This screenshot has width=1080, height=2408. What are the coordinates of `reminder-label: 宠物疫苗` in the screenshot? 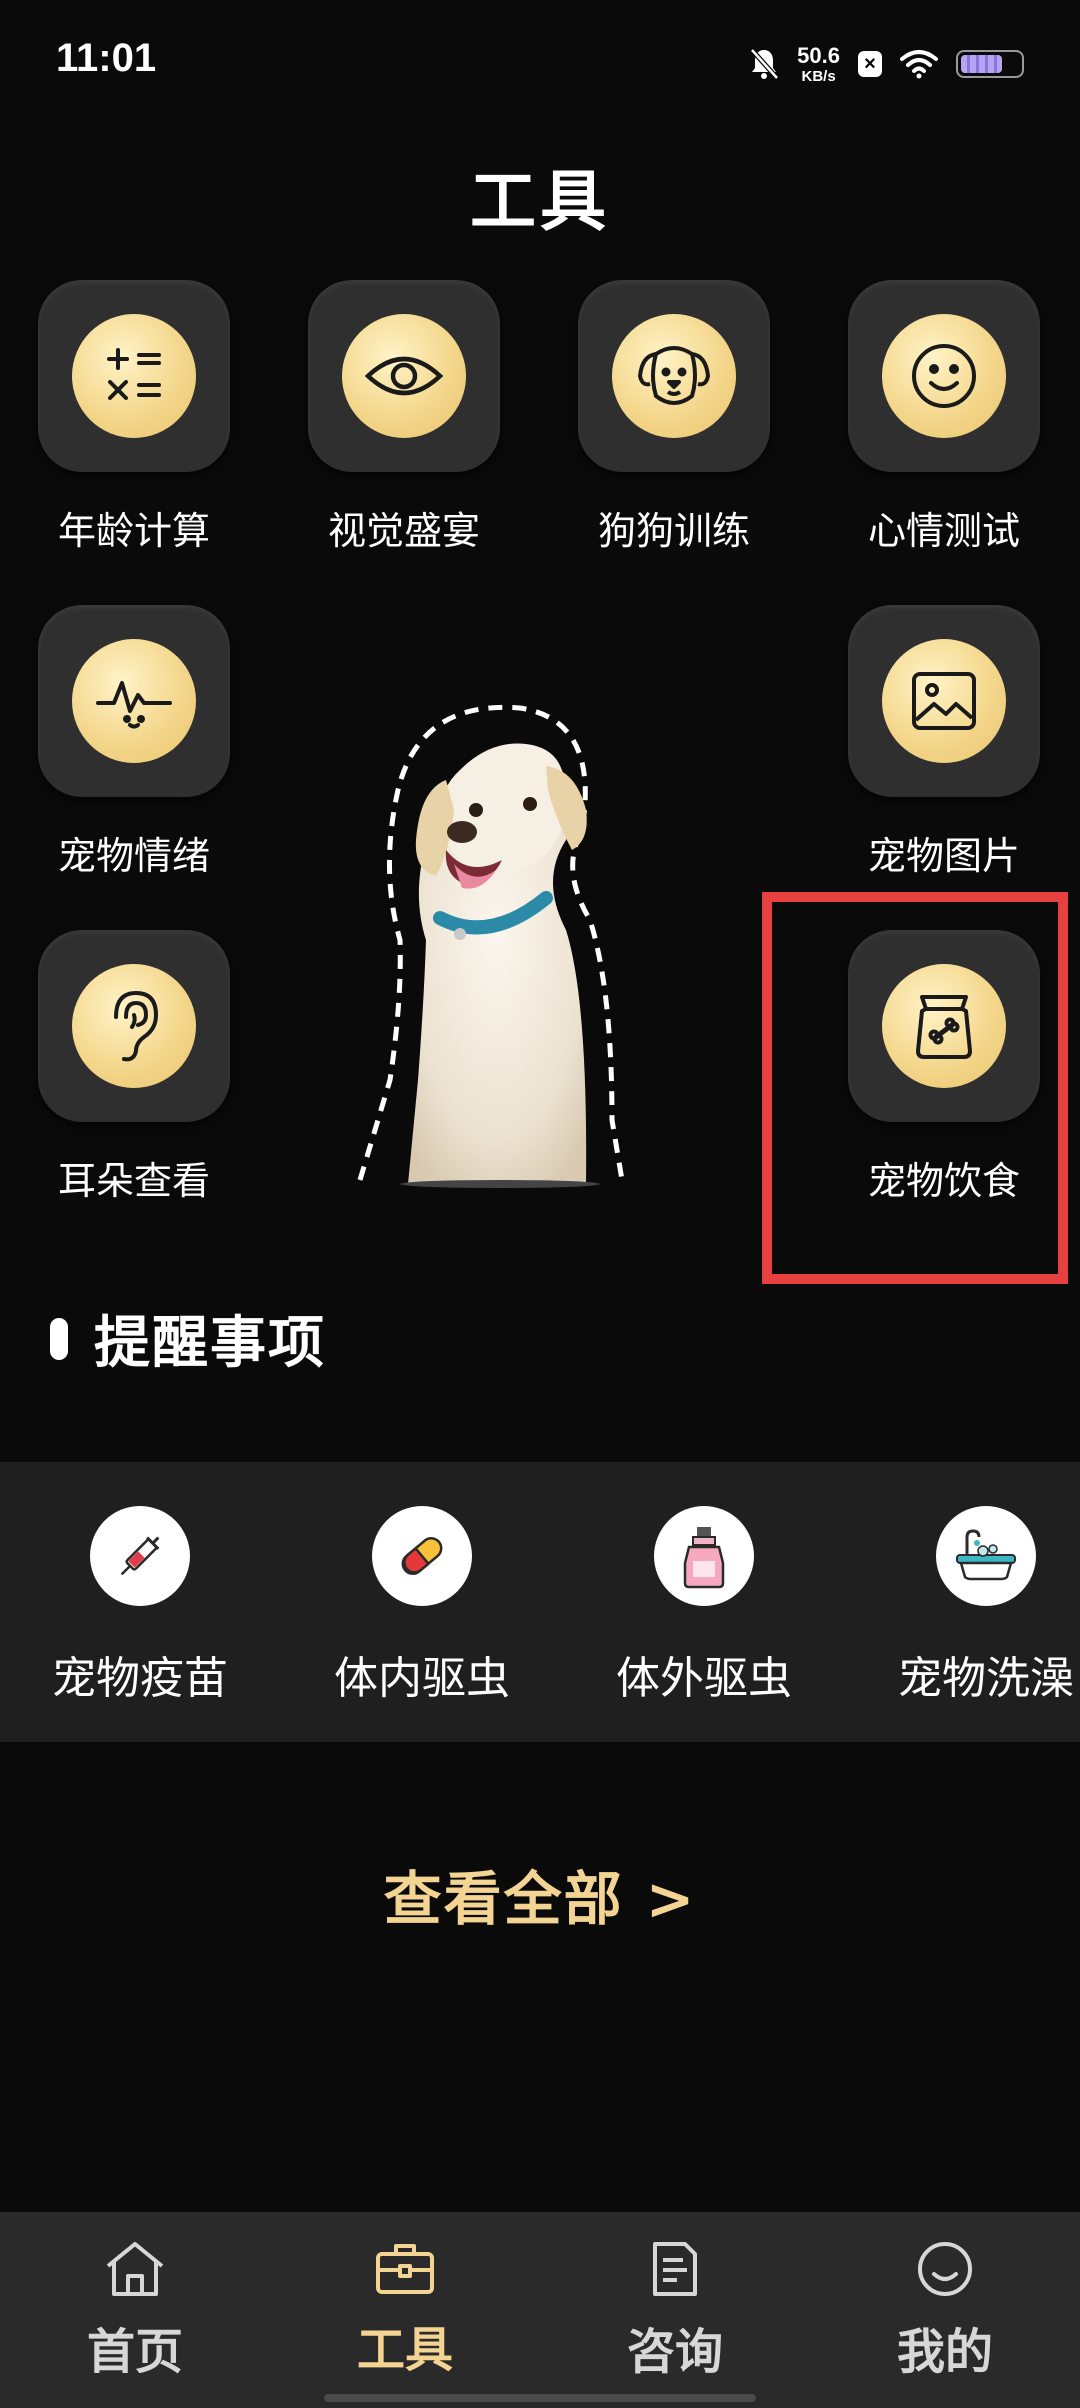 It's located at (140, 1678).